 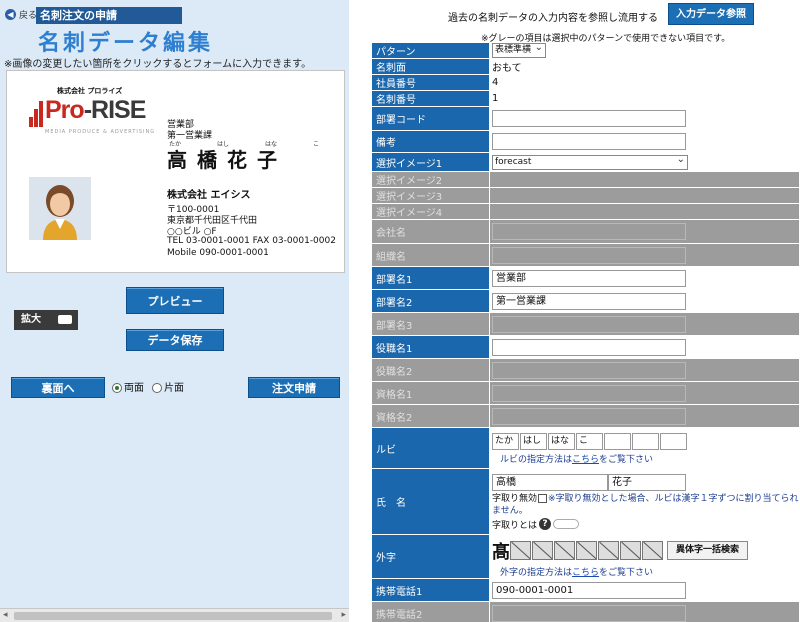 What do you see at coordinates (505, 441) in the screenshot?
I see `ruby-box: たか` at bounding box center [505, 441].